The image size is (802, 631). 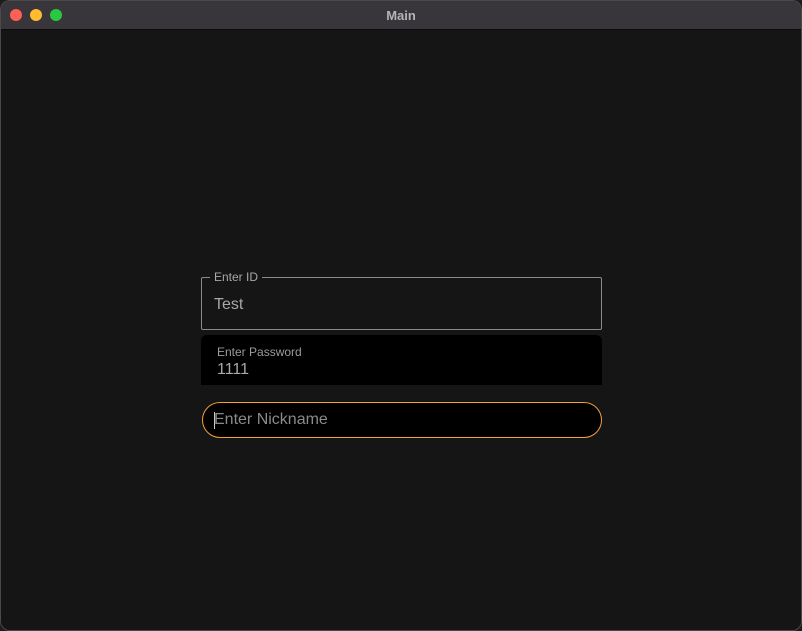 I want to click on id-field: Enter ID Test, so click(x=401, y=300).